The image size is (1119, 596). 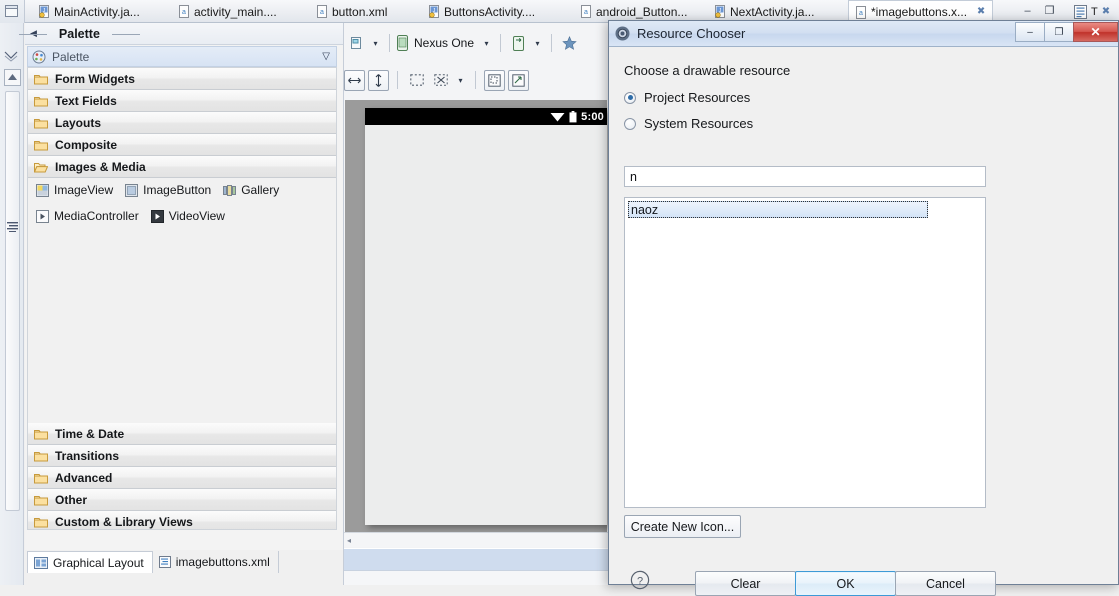 I want to click on restore-view-button, so click(x=12, y=77).